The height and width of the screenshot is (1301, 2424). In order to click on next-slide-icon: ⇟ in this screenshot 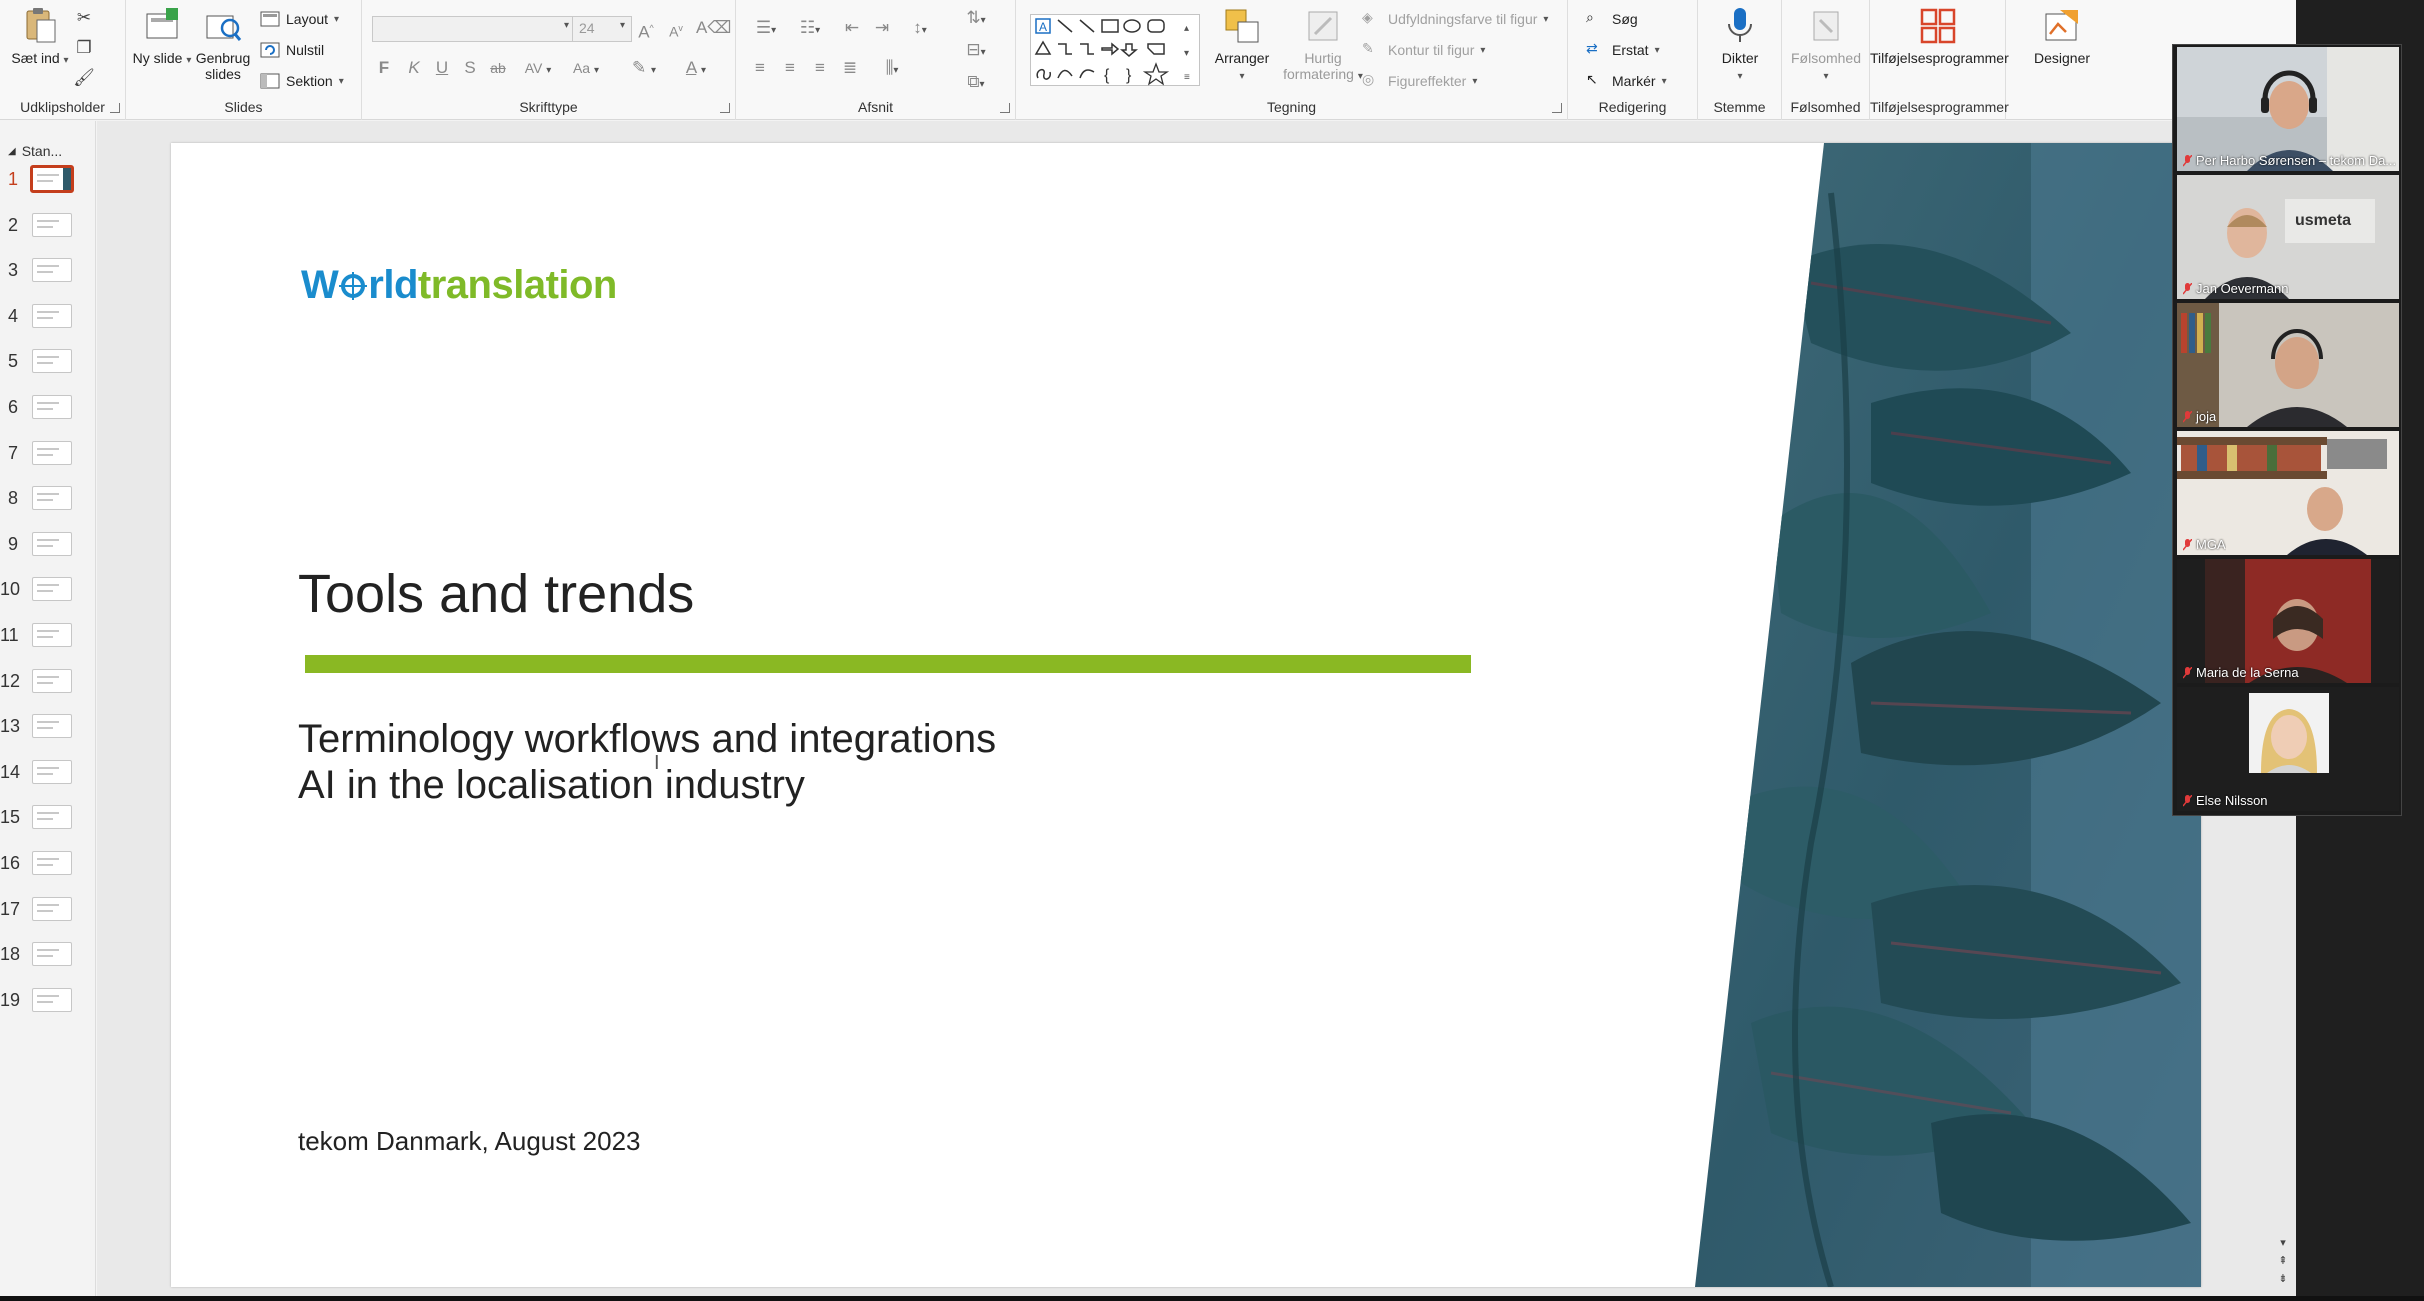, I will do `click(2283, 1279)`.